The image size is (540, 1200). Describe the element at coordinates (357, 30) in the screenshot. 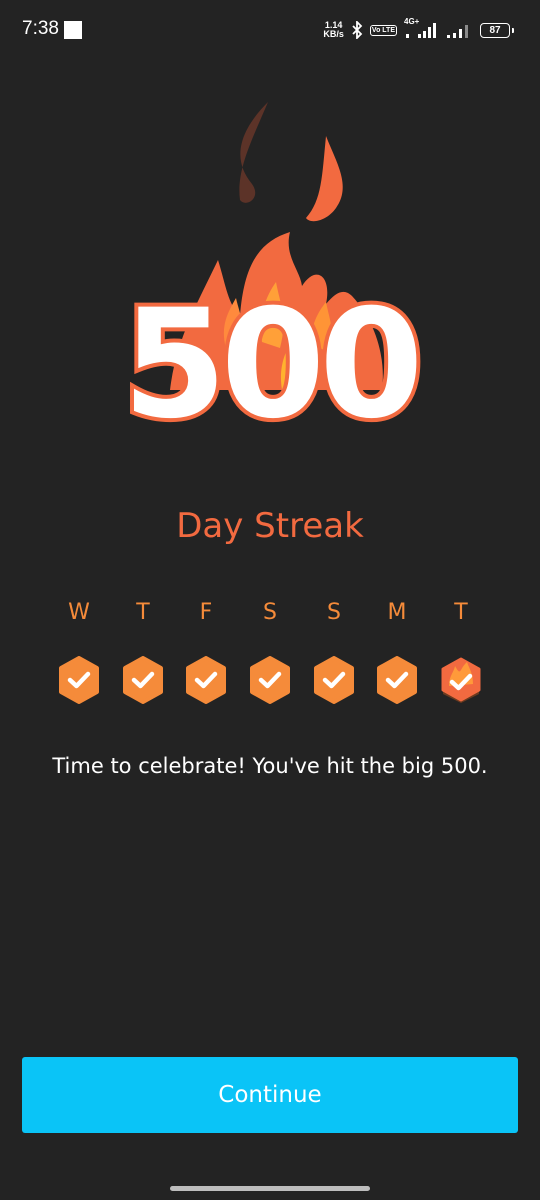

I see `bluetooth-icon` at that location.